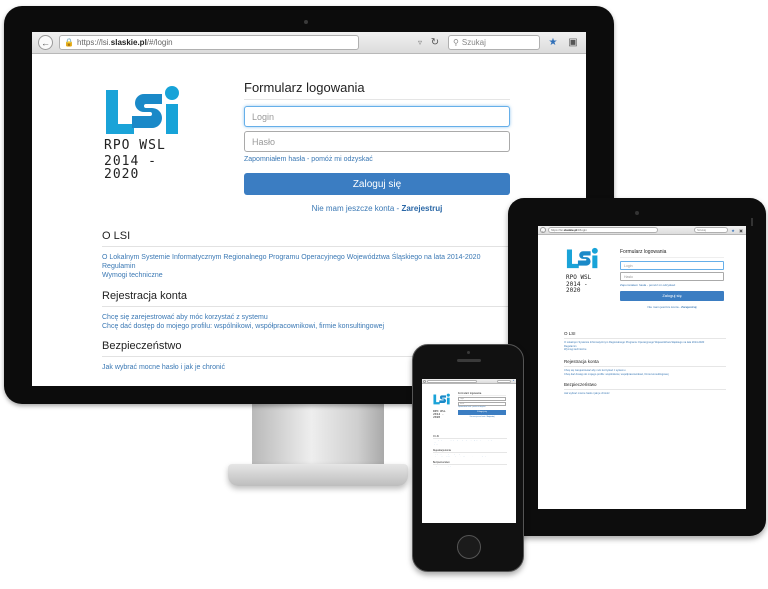 This screenshot has height=589, width=768. I want to click on tablet-tech-requirements-link: Wymogi techniczne, so click(645, 350).